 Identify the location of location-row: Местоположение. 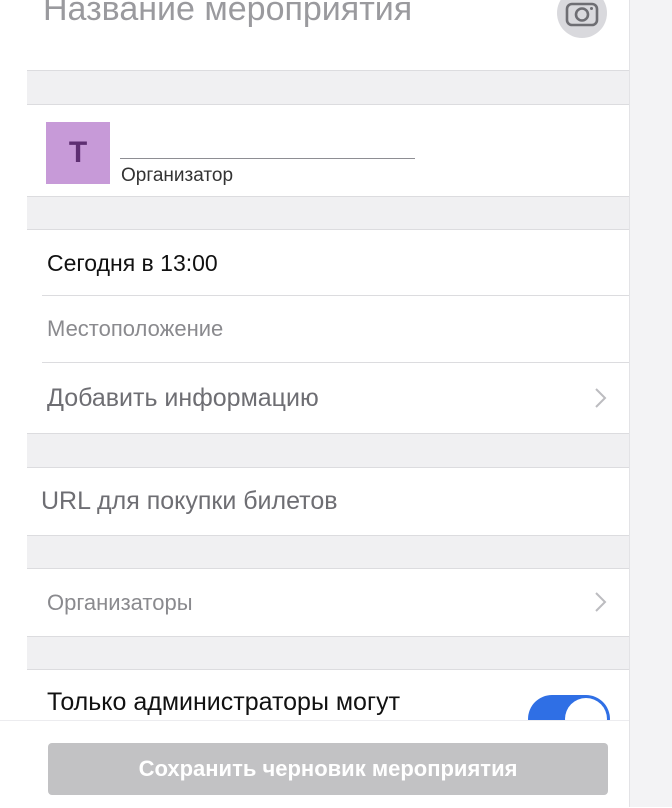
(328, 329).